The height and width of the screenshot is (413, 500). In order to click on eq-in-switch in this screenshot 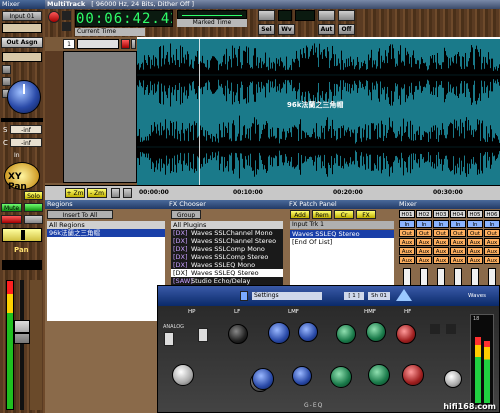, I will do `click(435, 329)`.